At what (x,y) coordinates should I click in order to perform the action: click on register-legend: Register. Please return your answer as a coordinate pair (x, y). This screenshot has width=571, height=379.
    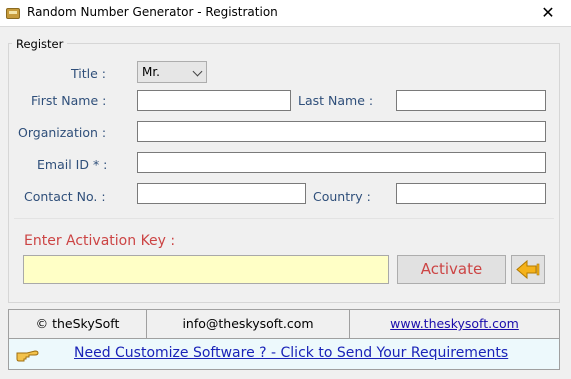
    Looking at the image, I should click on (40, 44).